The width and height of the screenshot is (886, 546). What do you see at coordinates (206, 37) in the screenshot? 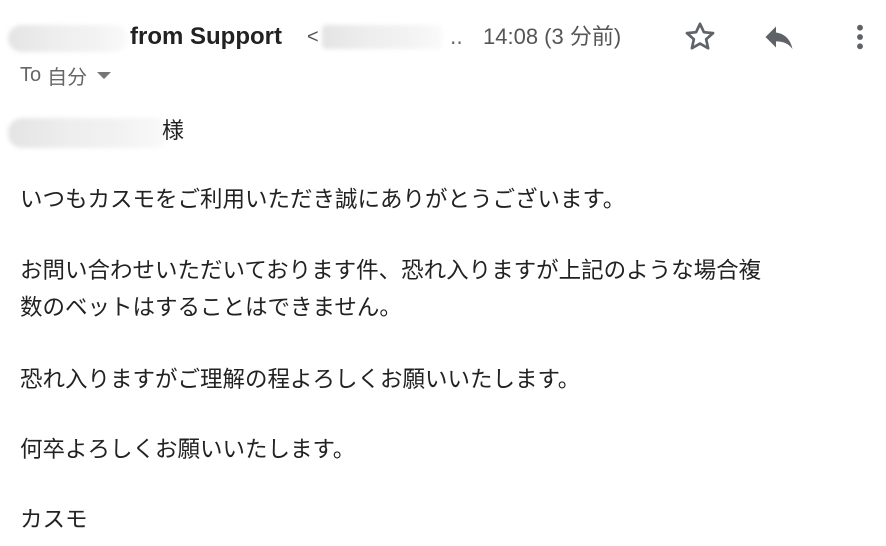
I see `sender-name: from Support` at bounding box center [206, 37].